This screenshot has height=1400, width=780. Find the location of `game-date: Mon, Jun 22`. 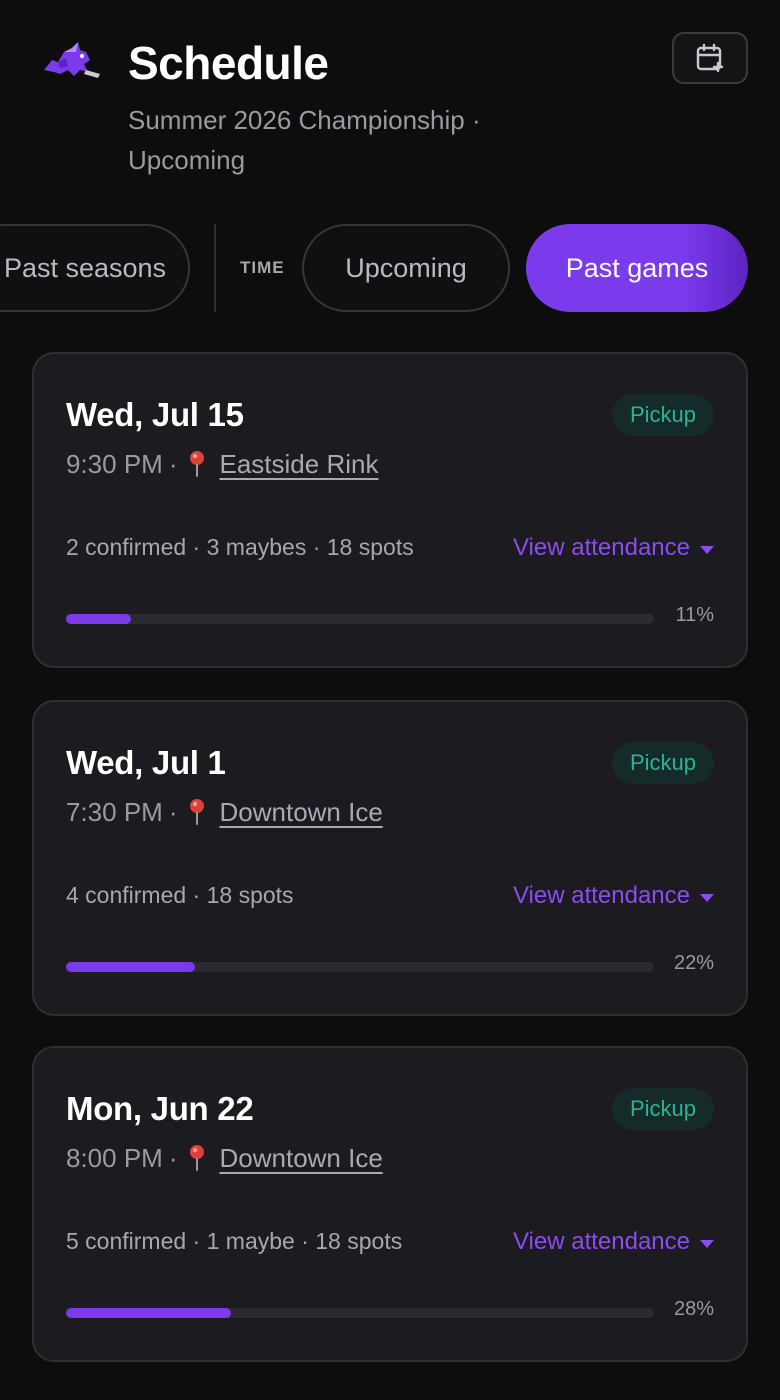

game-date: Mon, Jun 22 is located at coordinates (160, 1108).